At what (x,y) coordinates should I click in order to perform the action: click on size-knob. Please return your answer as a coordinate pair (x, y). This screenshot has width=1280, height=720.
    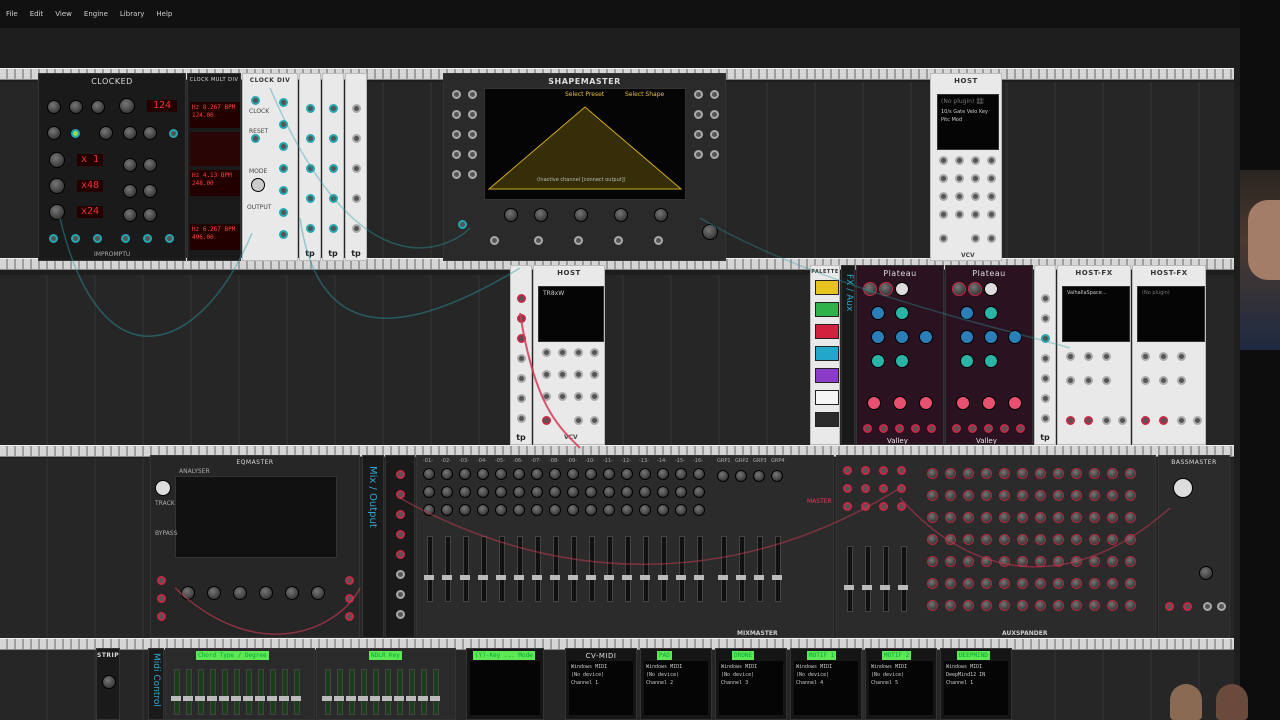
    Looking at the image, I should click on (967, 337).